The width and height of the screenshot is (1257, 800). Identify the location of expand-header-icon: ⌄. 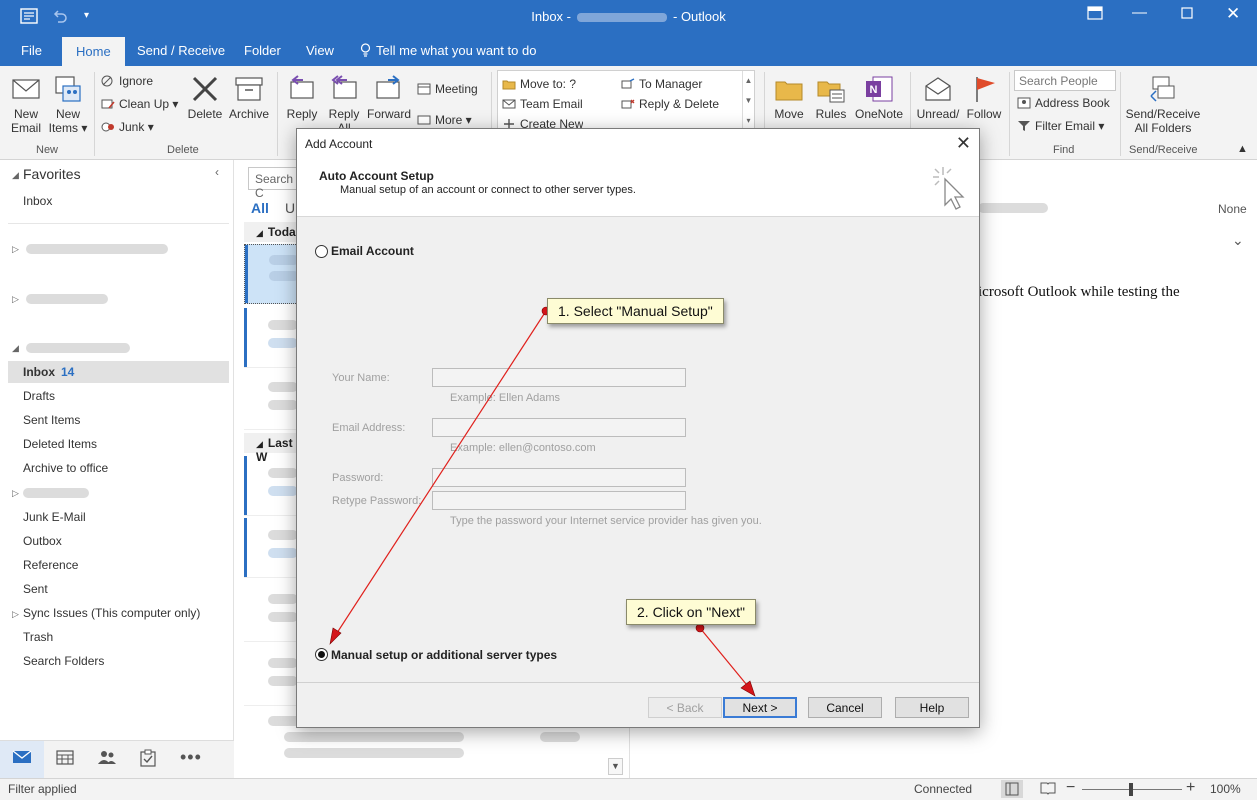
(1238, 240).